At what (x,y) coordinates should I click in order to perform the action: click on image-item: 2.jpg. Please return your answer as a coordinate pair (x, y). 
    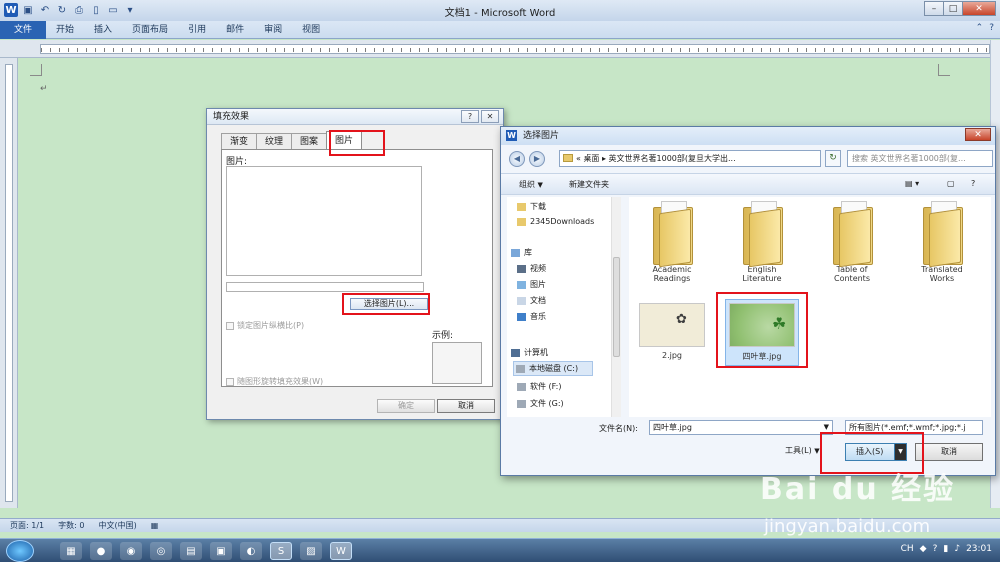
    Looking at the image, I should click on (672, 331).